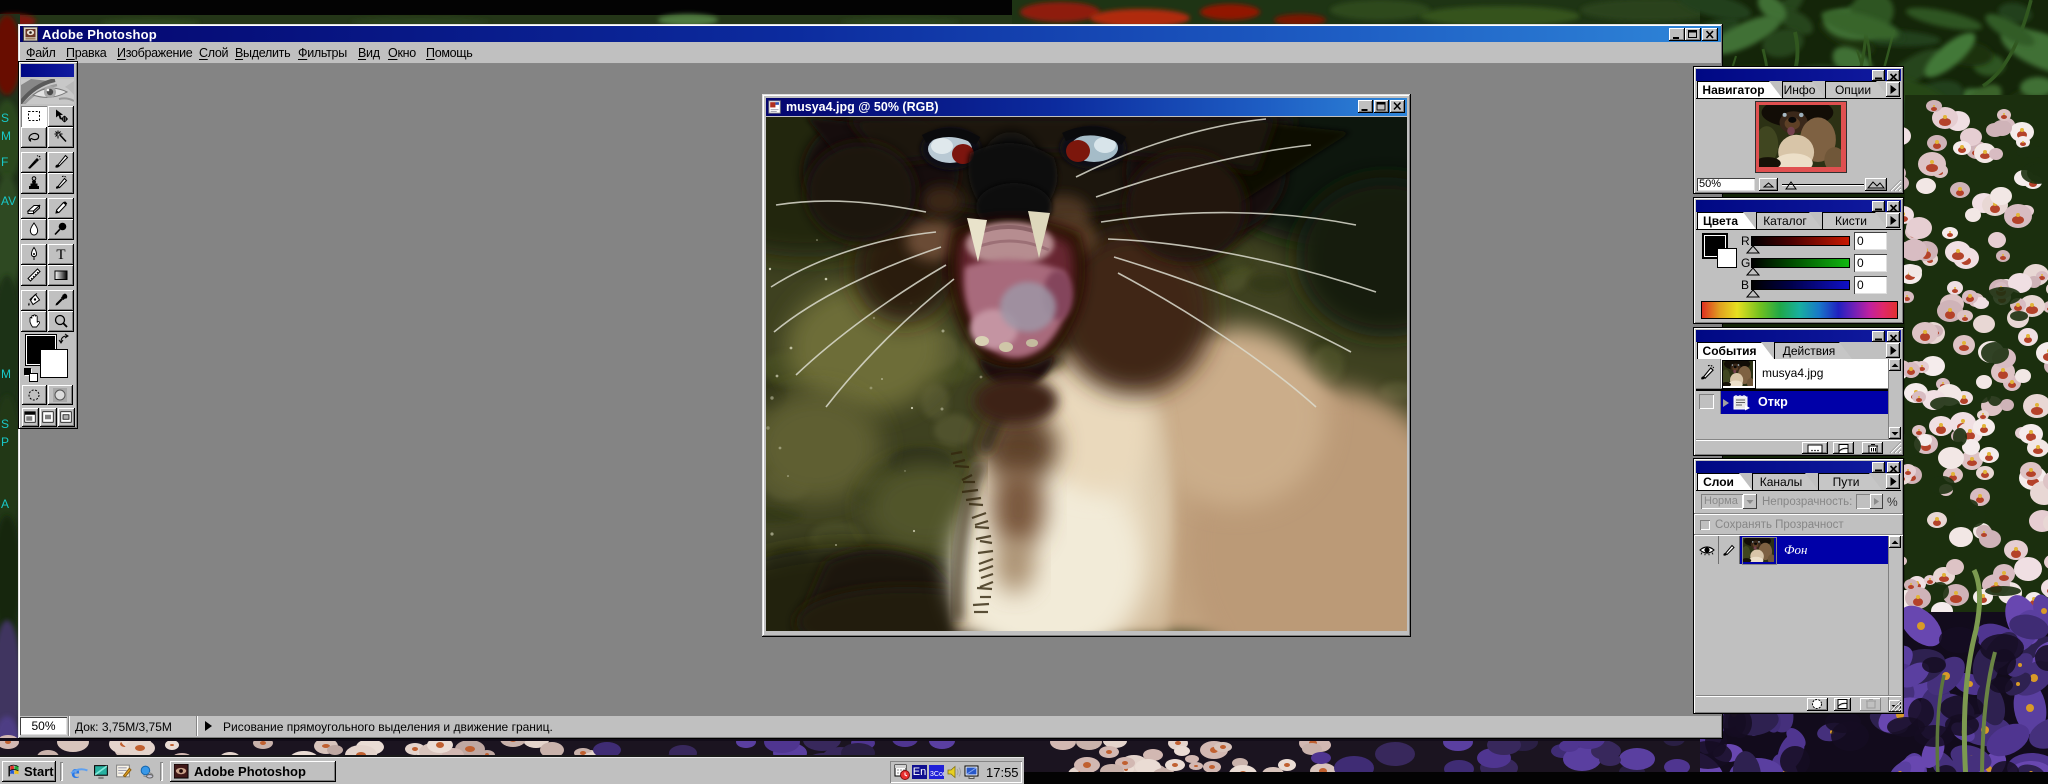 This screenshot has width=2048, height=784. I want to click on svg-text: 3Com, so click(937, 774).